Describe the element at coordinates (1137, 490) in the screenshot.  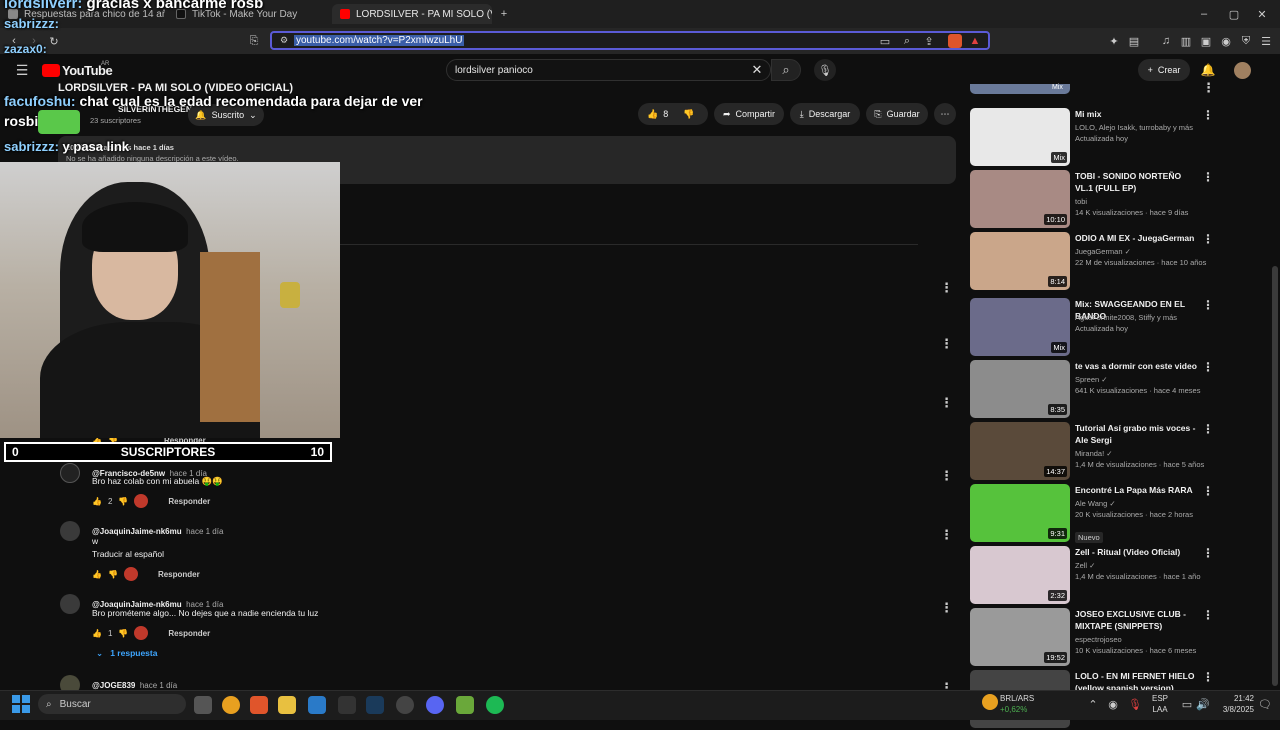
I see `video-title: Encontré La Papa Más RARA` at that location.